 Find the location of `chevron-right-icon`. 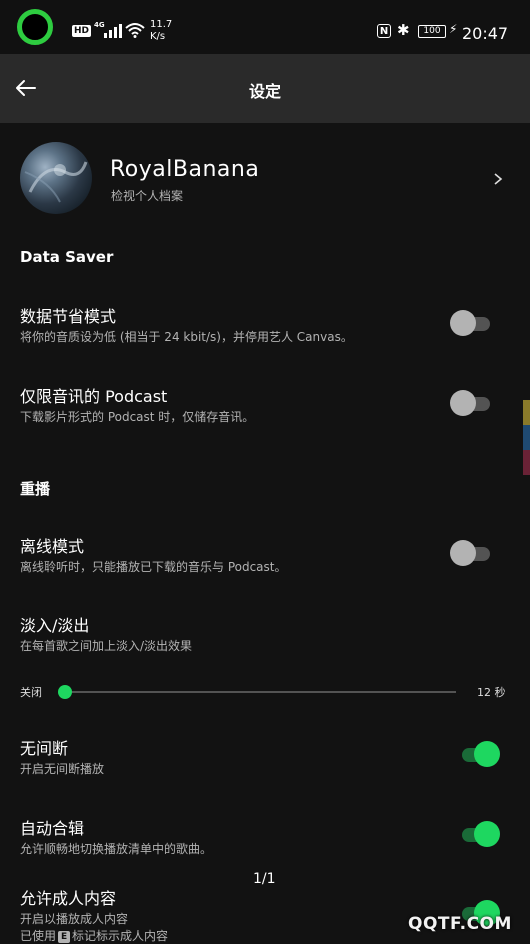

chevron-right-icon is located at coordinates (498, 179).